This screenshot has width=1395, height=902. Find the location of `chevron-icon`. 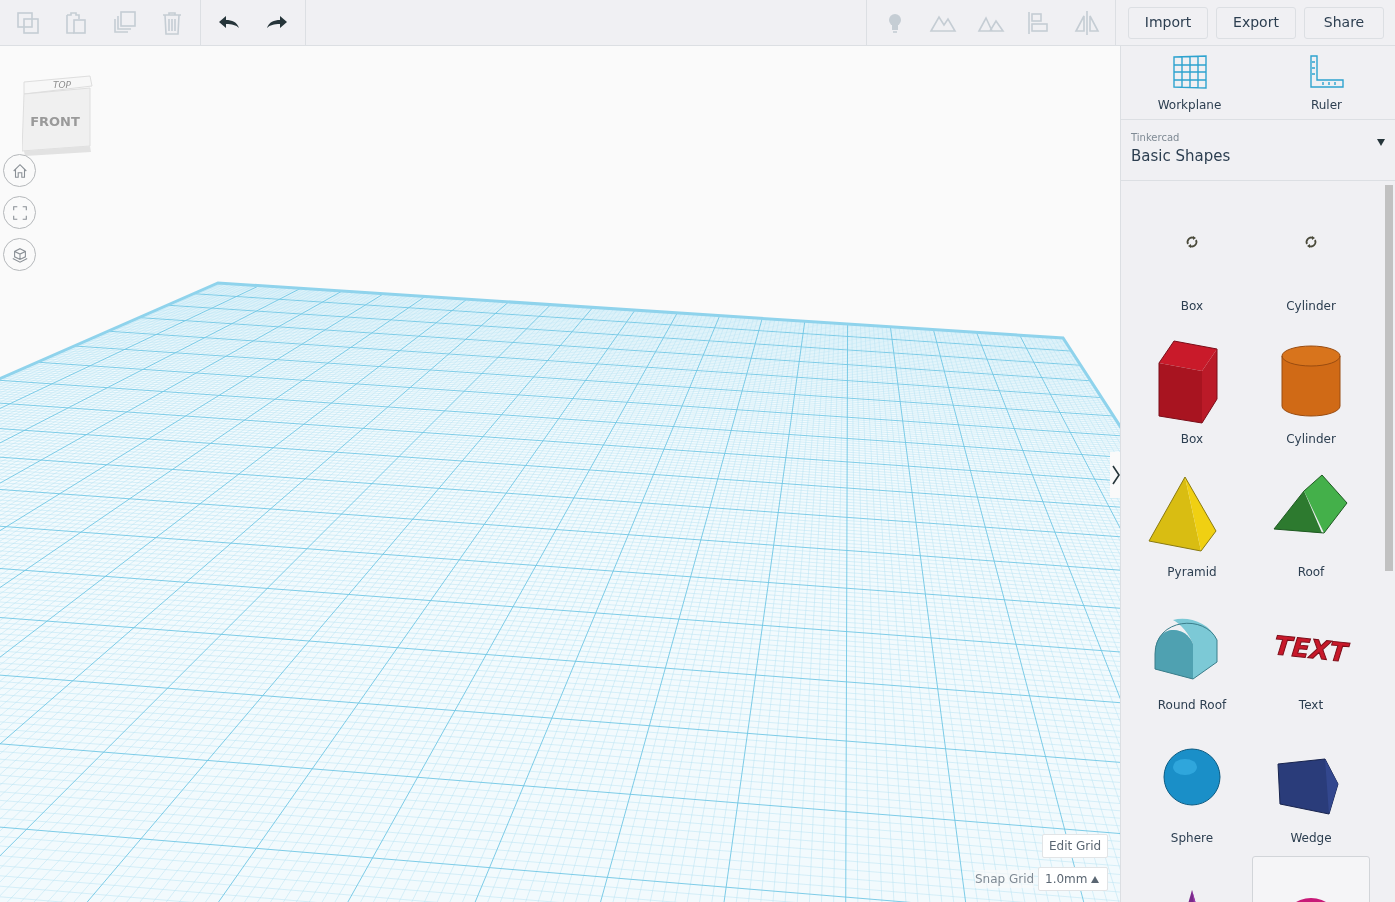

chevron-icon is located at coordinates (1116, 475).